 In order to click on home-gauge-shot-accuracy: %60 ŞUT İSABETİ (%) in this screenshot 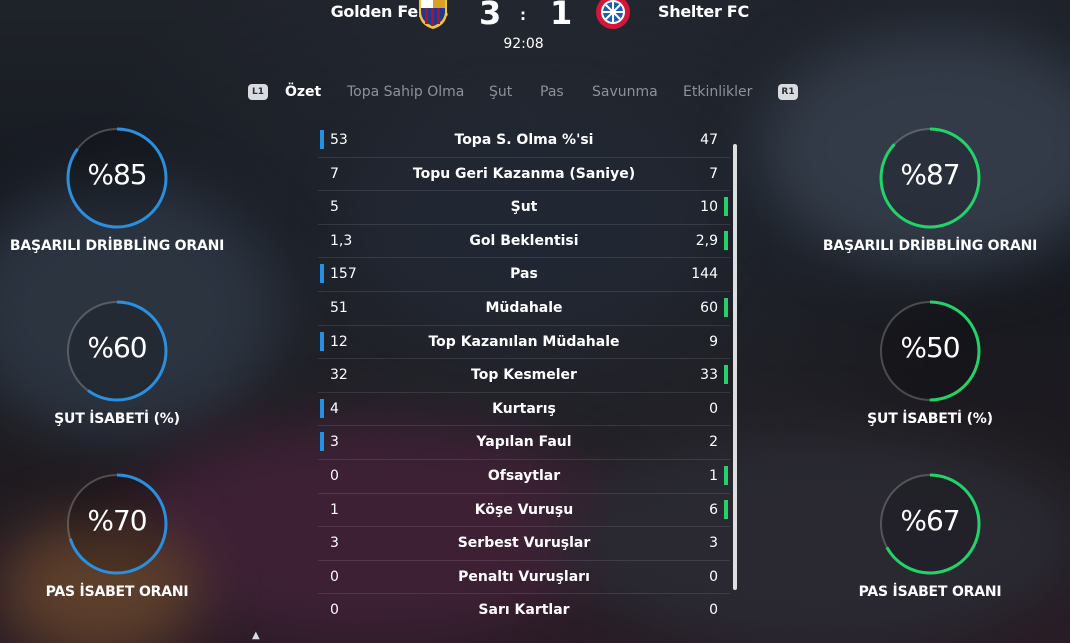, I will do `click(117, 363)`.